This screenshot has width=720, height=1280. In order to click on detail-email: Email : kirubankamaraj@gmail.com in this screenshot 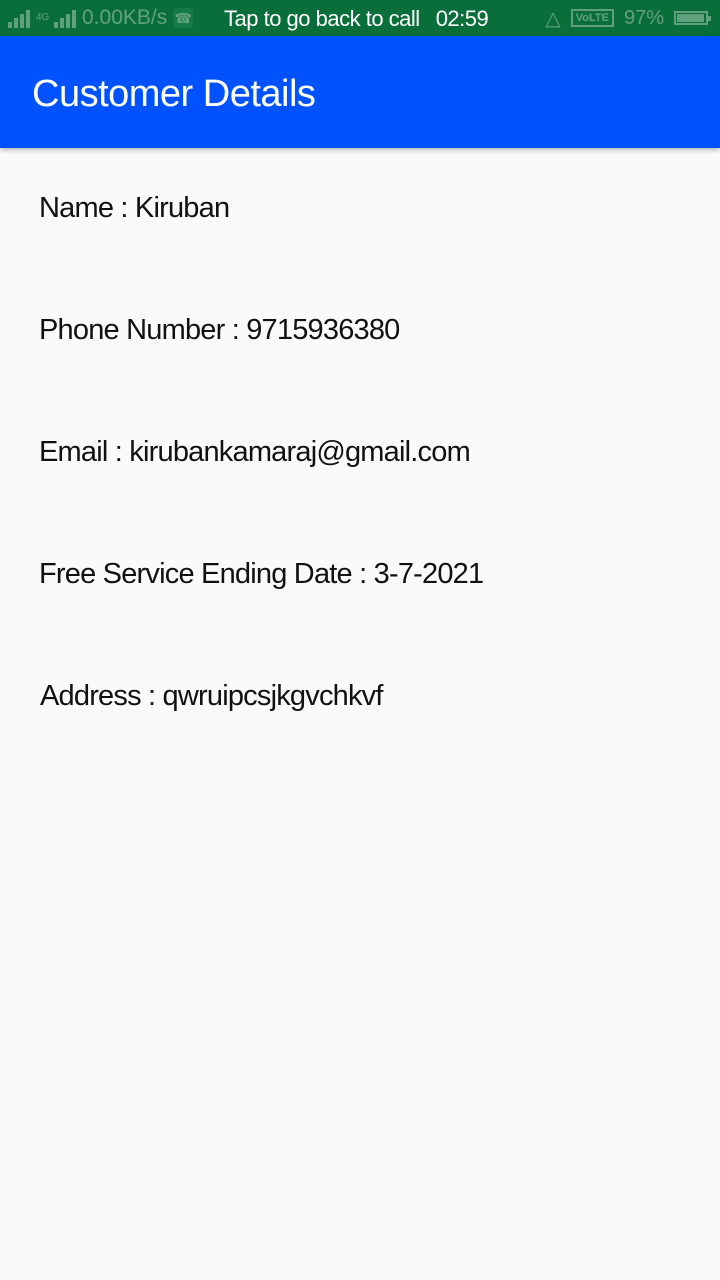, I will do `click(255, 452)`.